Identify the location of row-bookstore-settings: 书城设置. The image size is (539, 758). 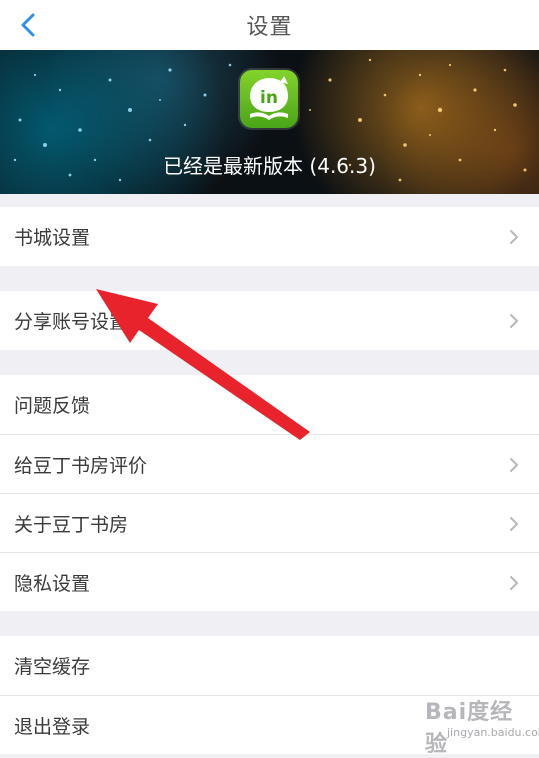
(269, 236).